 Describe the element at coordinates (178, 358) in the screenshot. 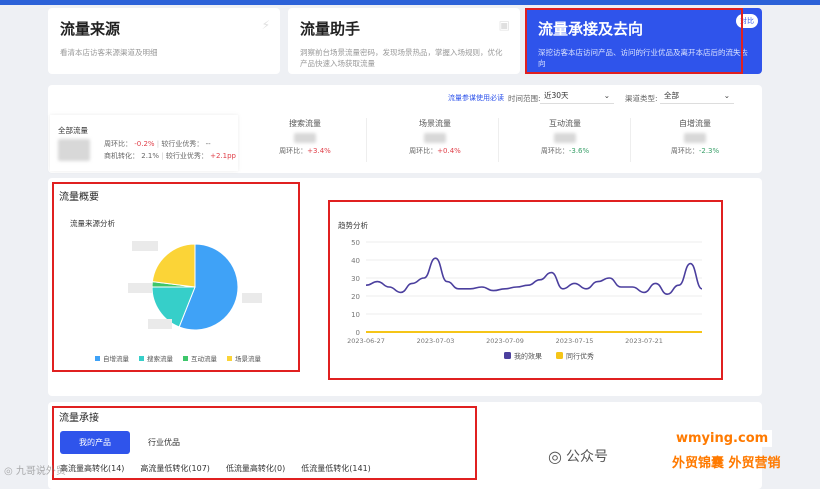

I see `pie-legend: 自增流量 搜索流量 互动流量 场景流量` at that location.